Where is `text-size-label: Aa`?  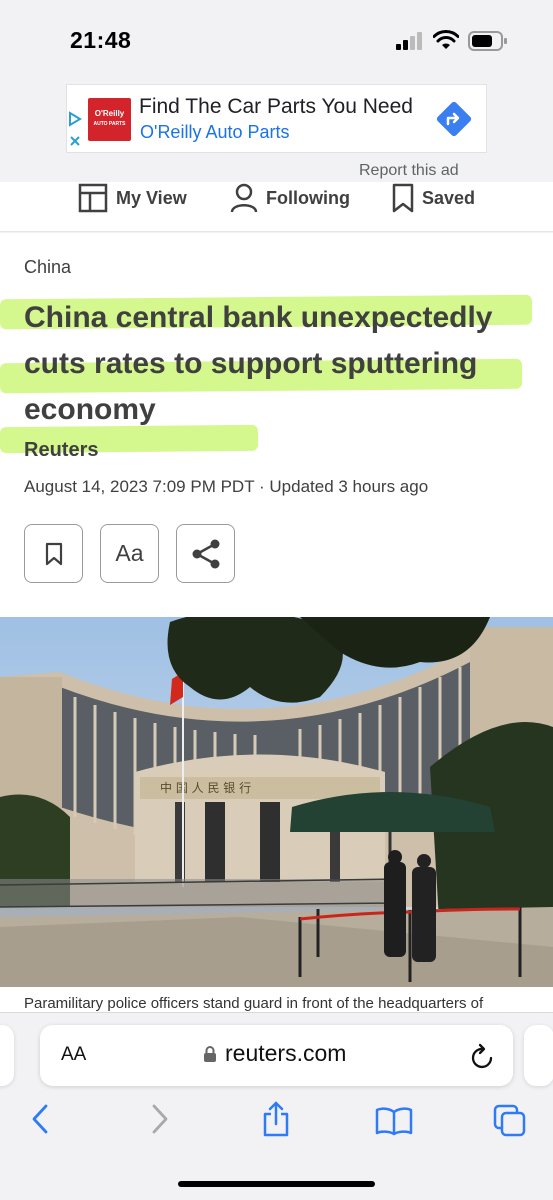
text-size-label: Aa is located at coordinates (129, 553).